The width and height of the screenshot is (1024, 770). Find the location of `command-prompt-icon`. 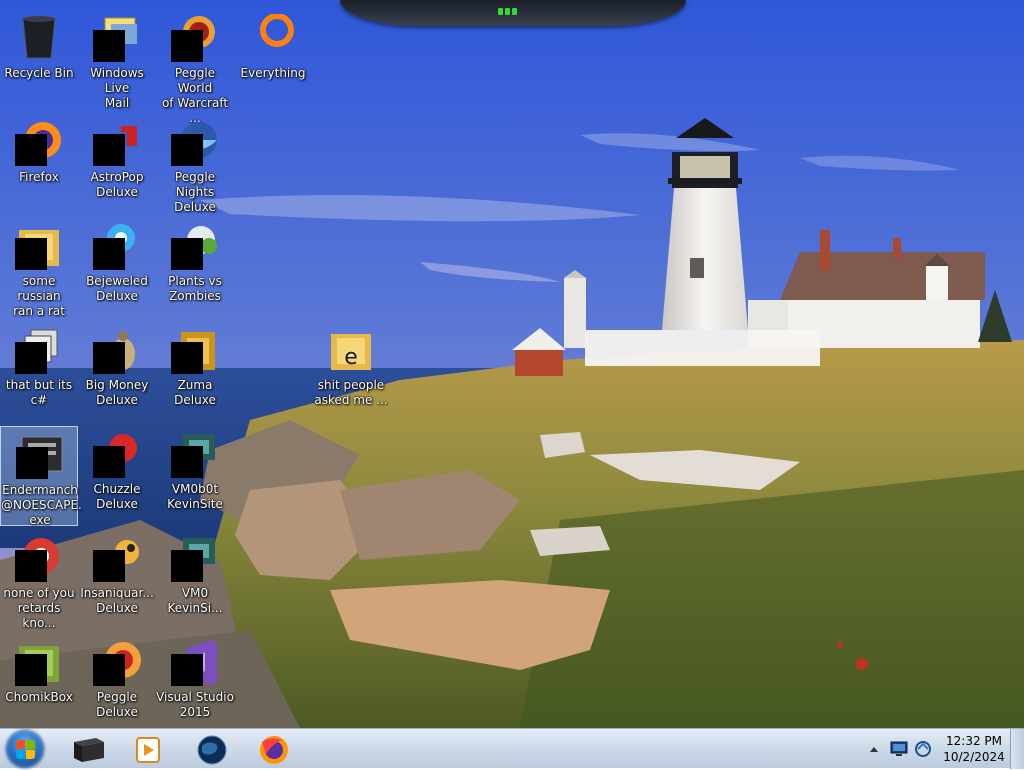

command-prompt-icon is located at coordinates (89, 750).